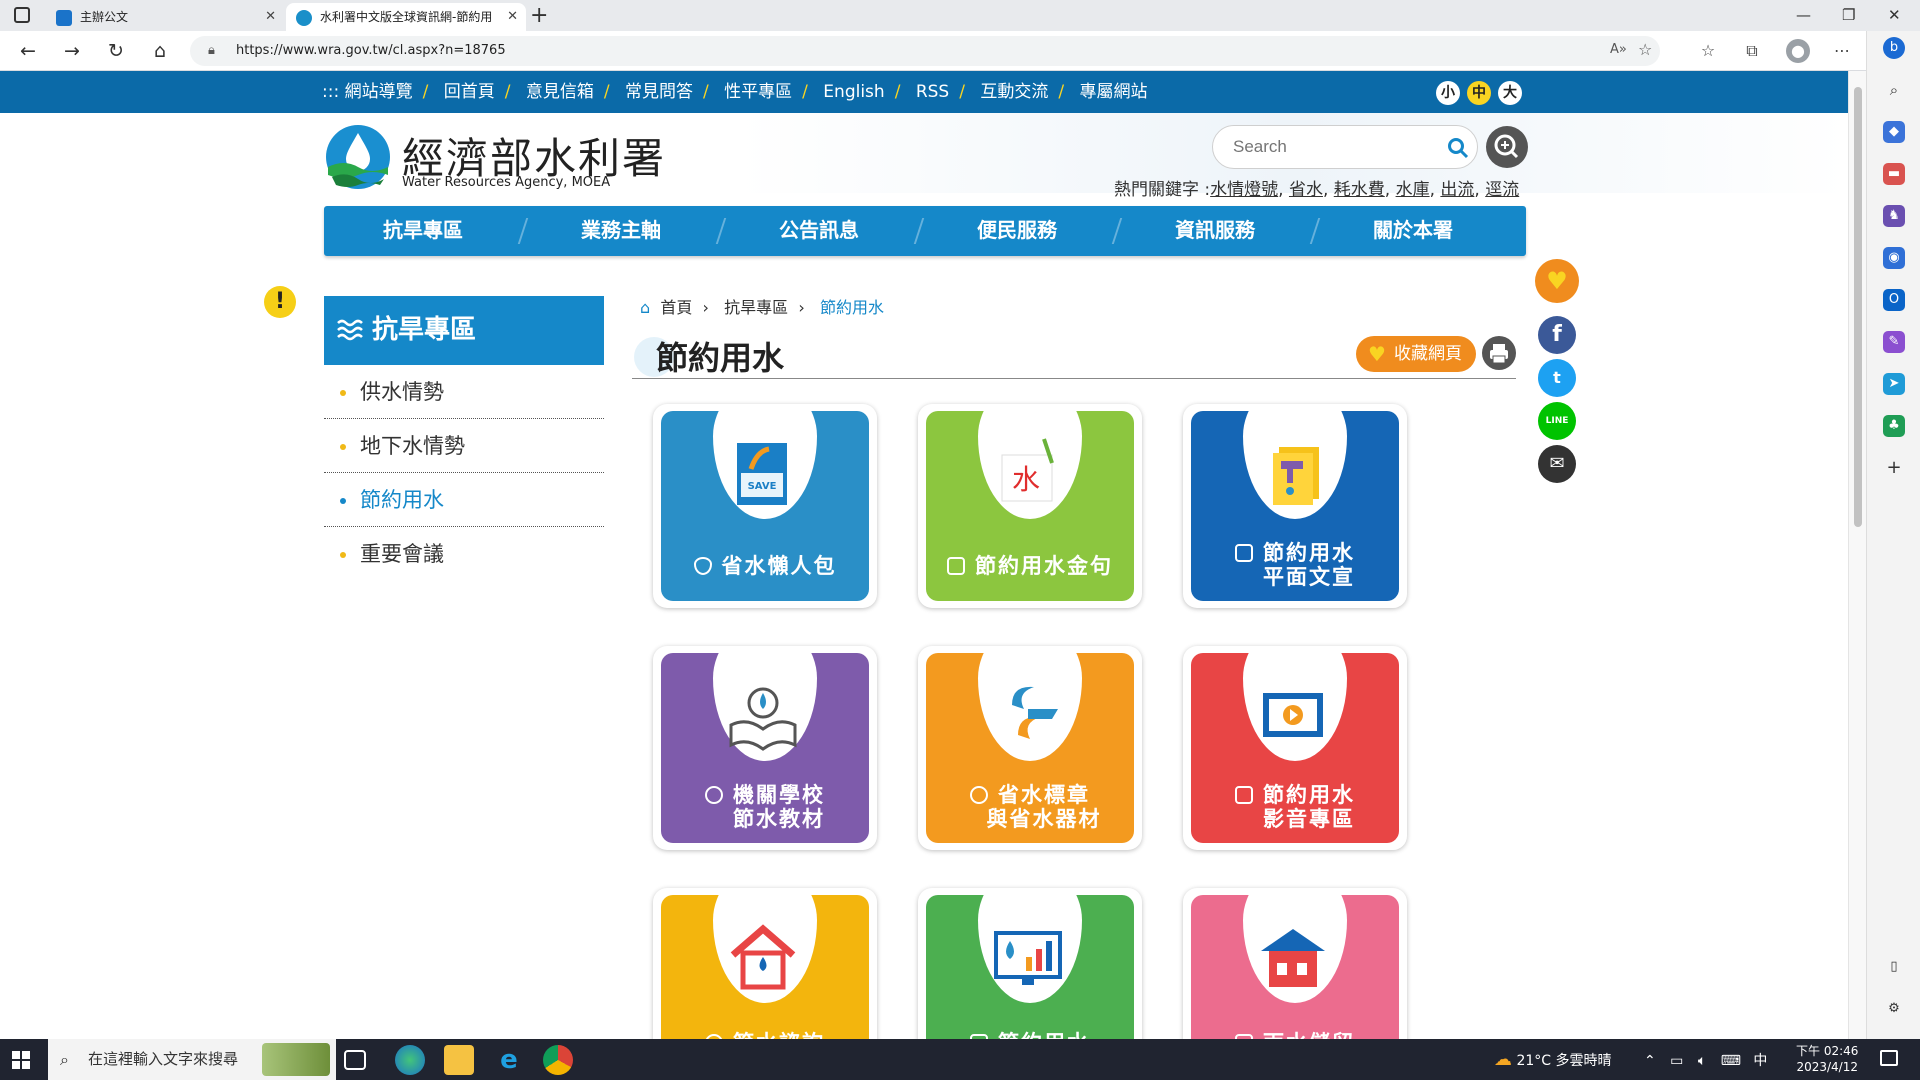 Image resolution: width=1920 pixels, height=1082 pixels. I want to click on browser-tab-1: 主辦公文 ✕, so click(165, 17).